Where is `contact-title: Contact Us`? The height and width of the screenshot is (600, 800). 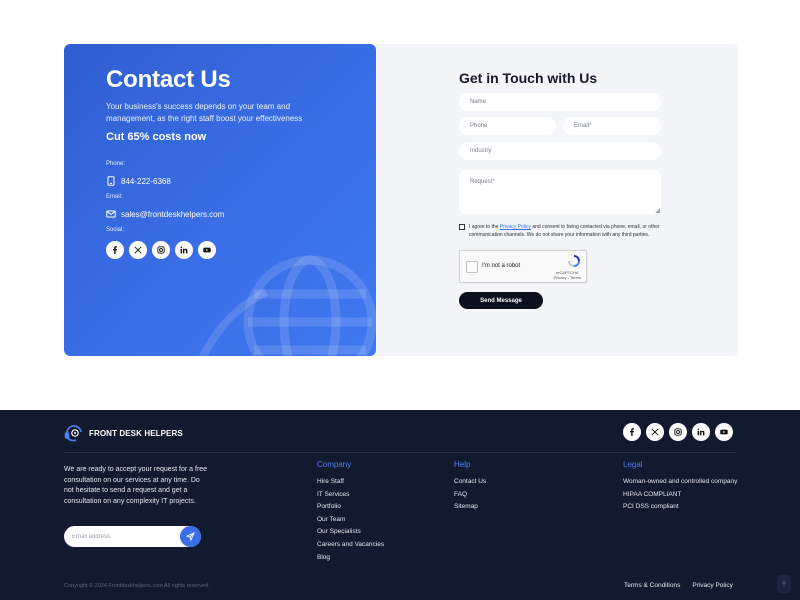
contact-title: Contact Us is located at coordinates (168, 79).